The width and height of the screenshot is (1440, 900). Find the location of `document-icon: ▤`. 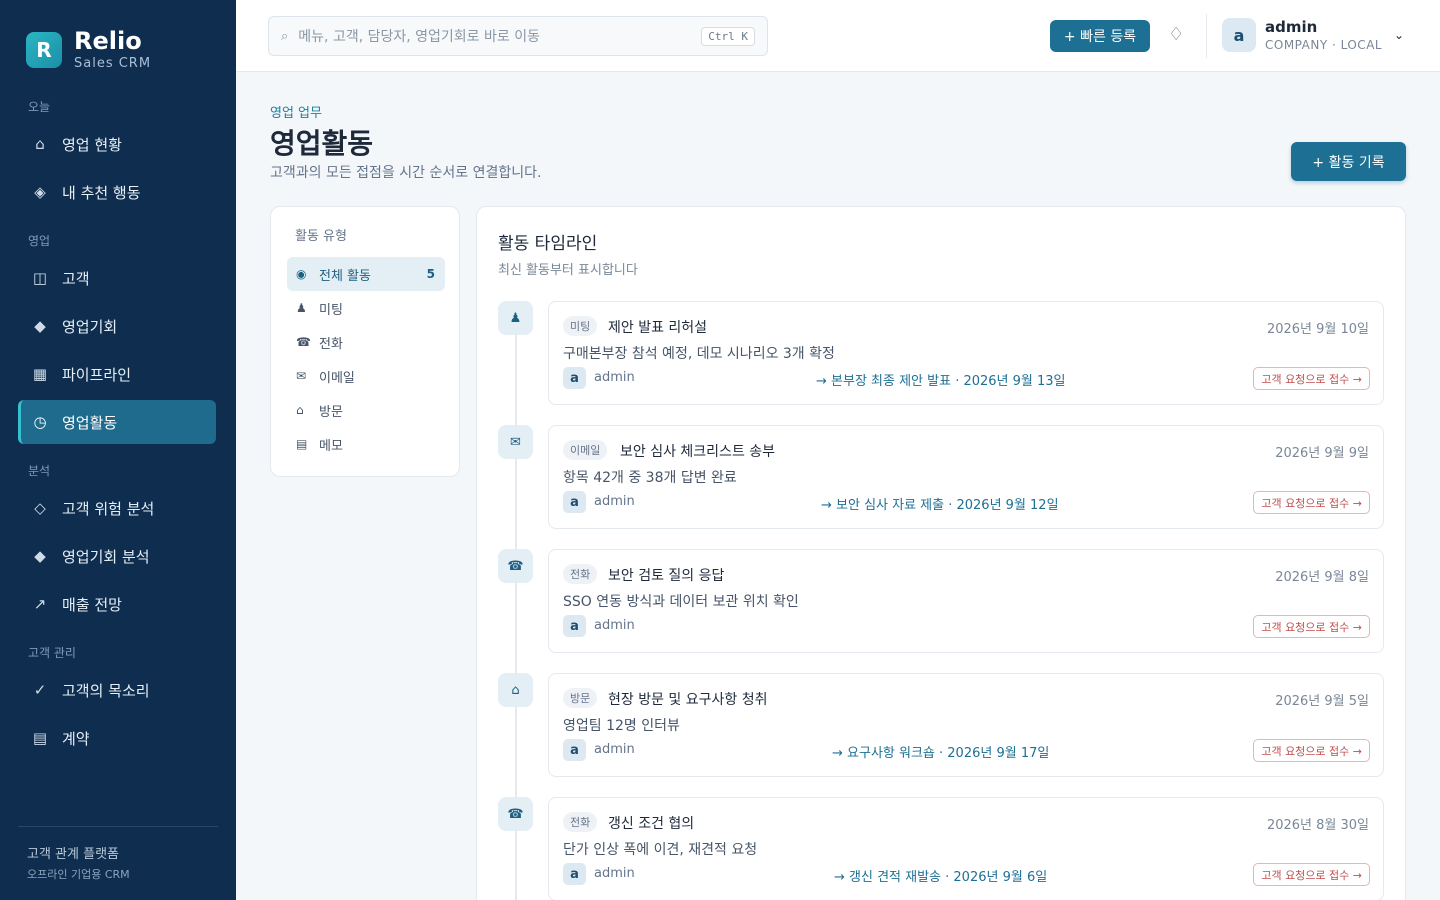

document-icon: ▤ is located at coordinates (40, 738).